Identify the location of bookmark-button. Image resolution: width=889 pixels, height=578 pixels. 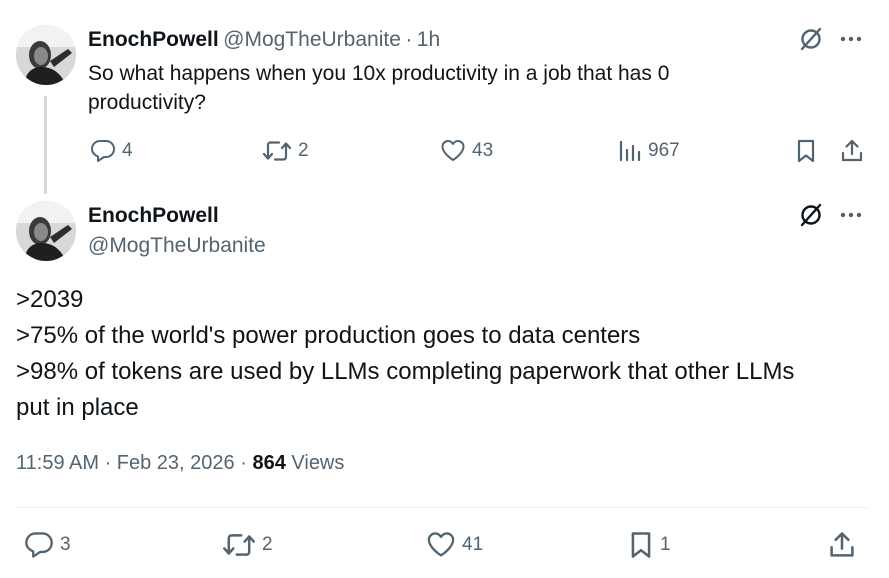
(806, 151).